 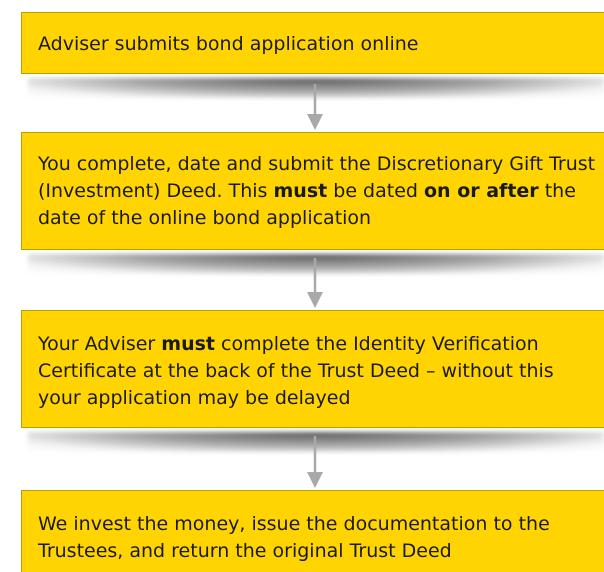 I want to click on step-text-segment: be dated, so click(x=375, y=191).